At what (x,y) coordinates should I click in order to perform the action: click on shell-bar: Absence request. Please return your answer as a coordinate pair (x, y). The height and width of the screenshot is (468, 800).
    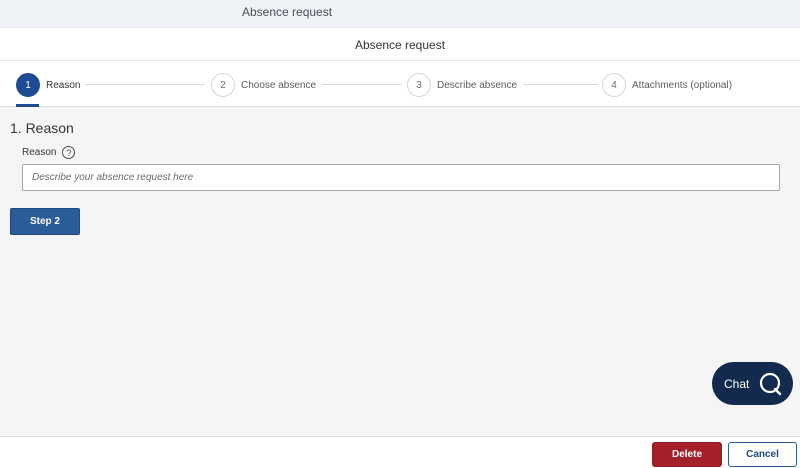
    Looking at the image, I should click on (400, 14).